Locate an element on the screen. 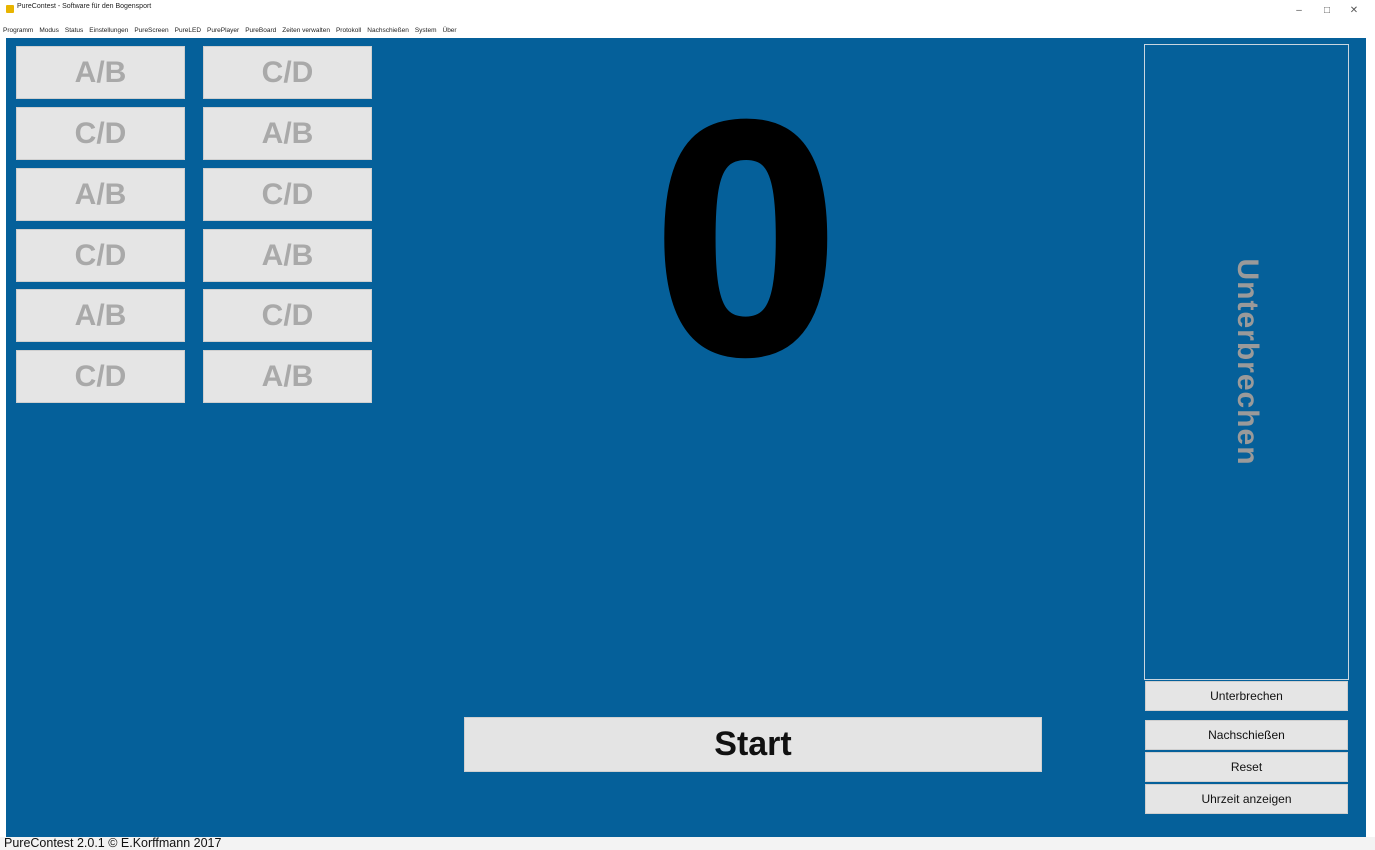  group-button-left-1: A/B is located at coordinates (100, 72).